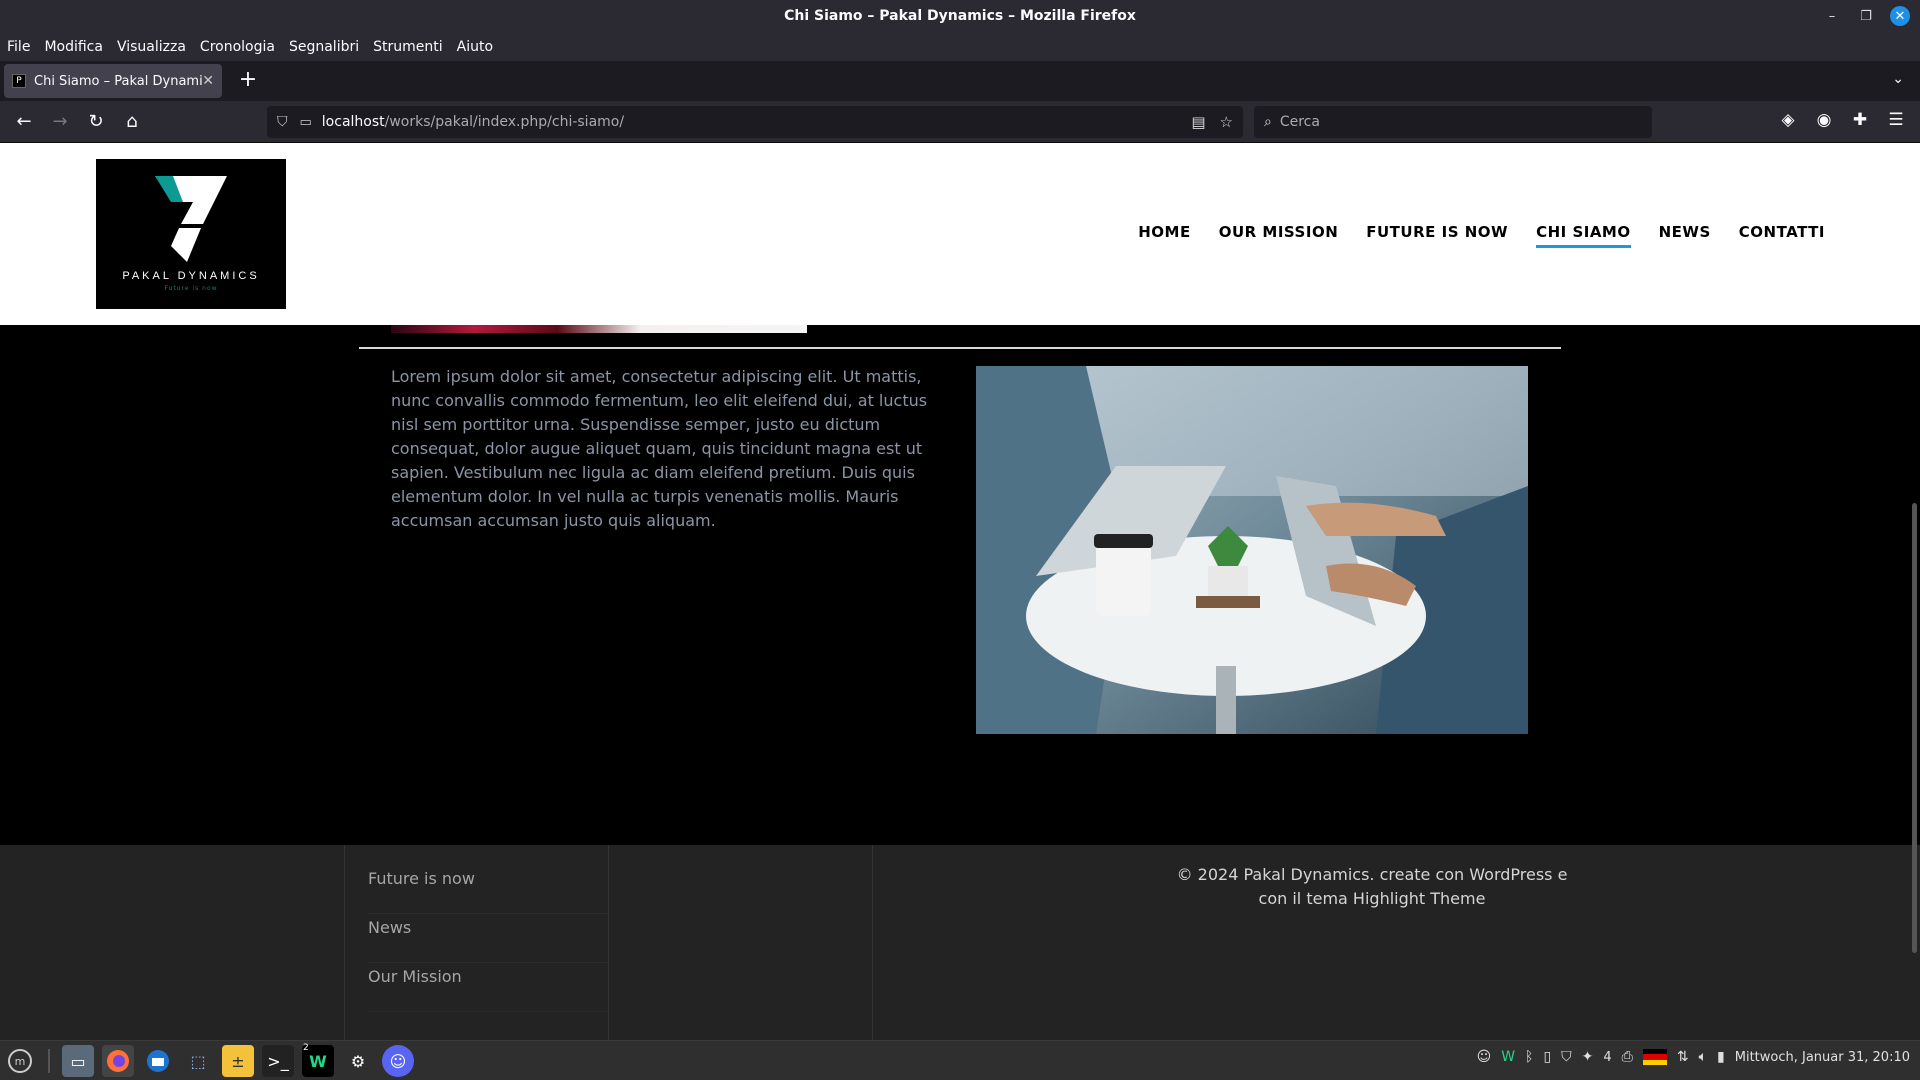 The image size is (1920, 1080). I want to click on url-host: localhost, so click(353, 122).